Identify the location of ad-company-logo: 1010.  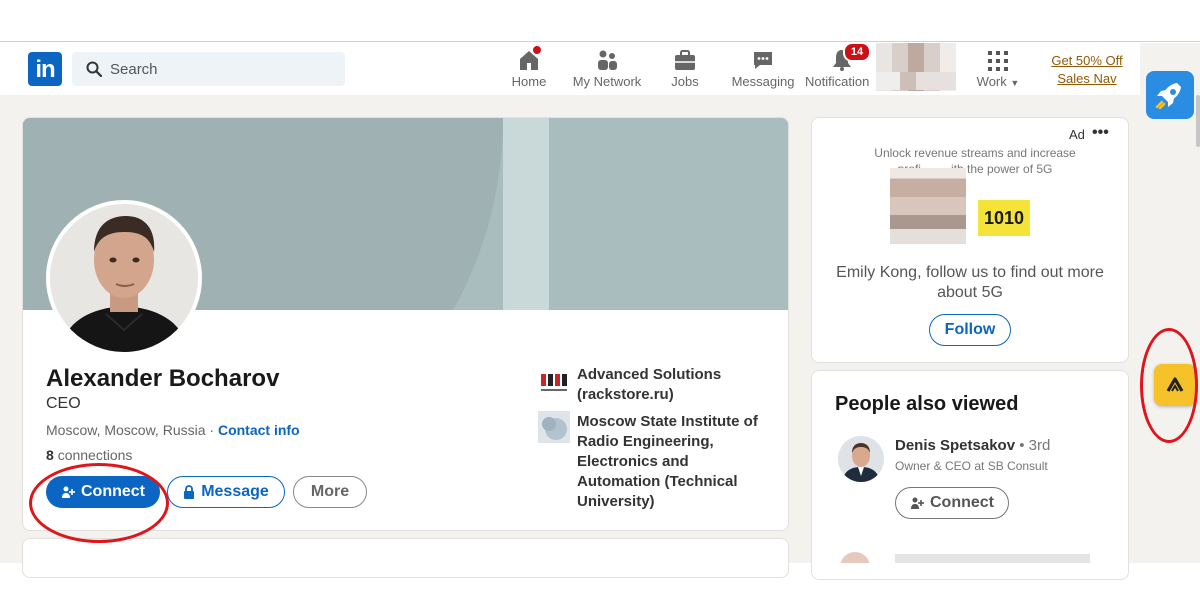
(1004, 218).